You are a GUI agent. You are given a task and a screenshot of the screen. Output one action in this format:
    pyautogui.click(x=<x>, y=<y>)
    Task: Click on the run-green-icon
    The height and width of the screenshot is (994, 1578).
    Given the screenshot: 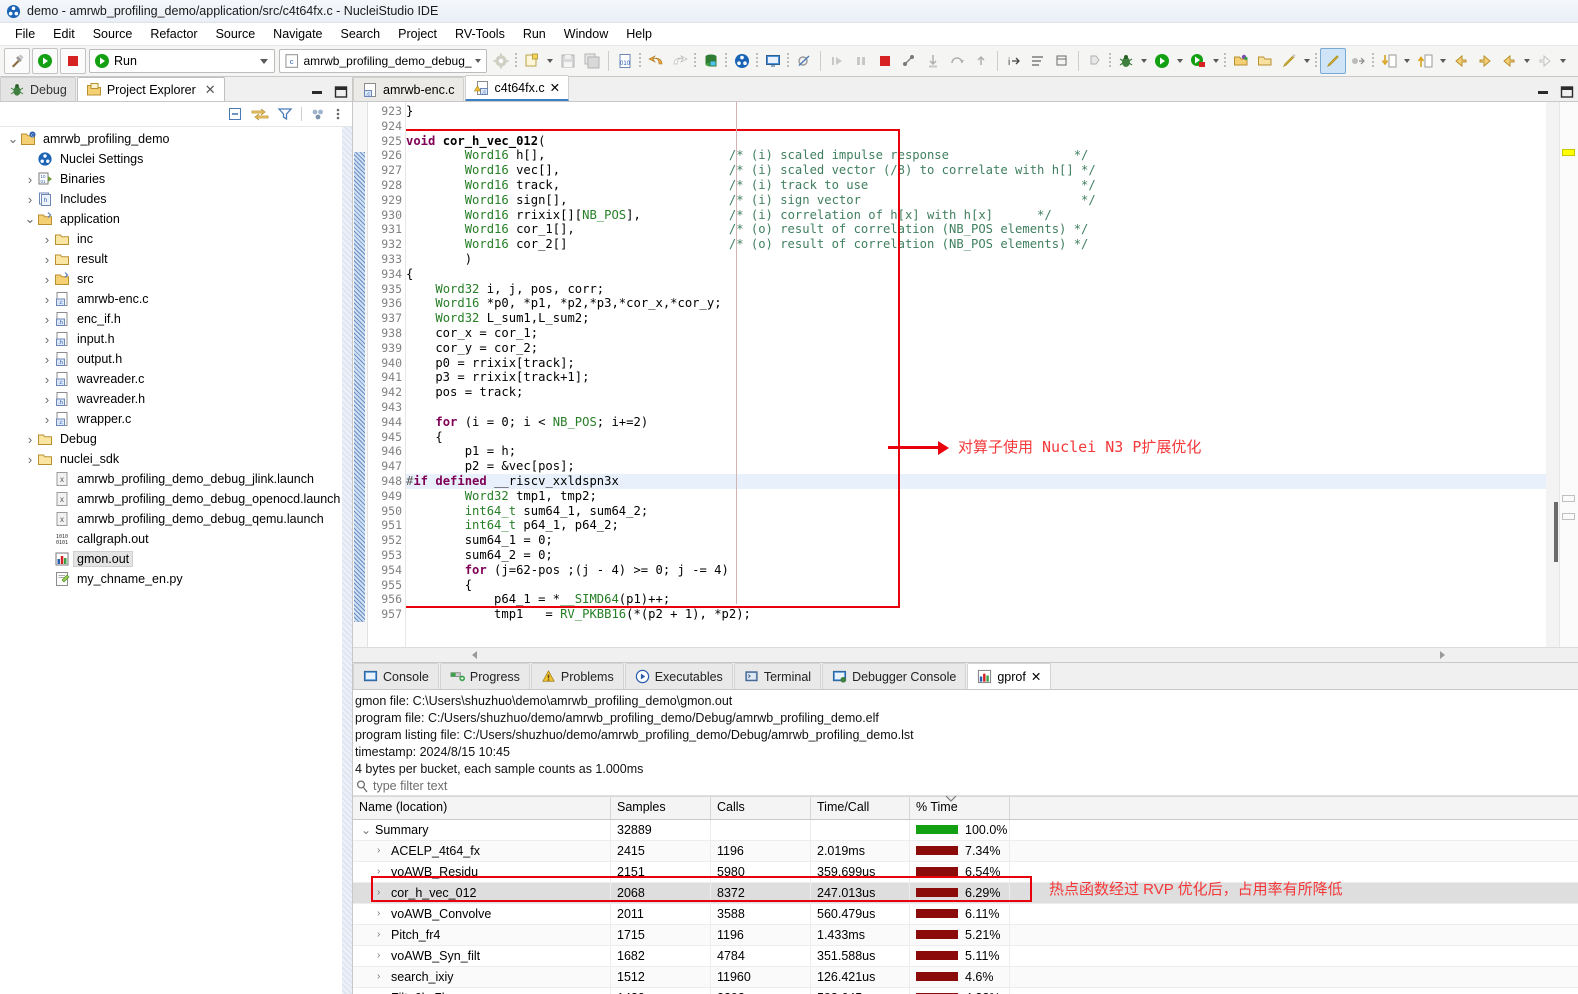 What is the action you would take?
    pyautogui.click(x=45, y=61)
    